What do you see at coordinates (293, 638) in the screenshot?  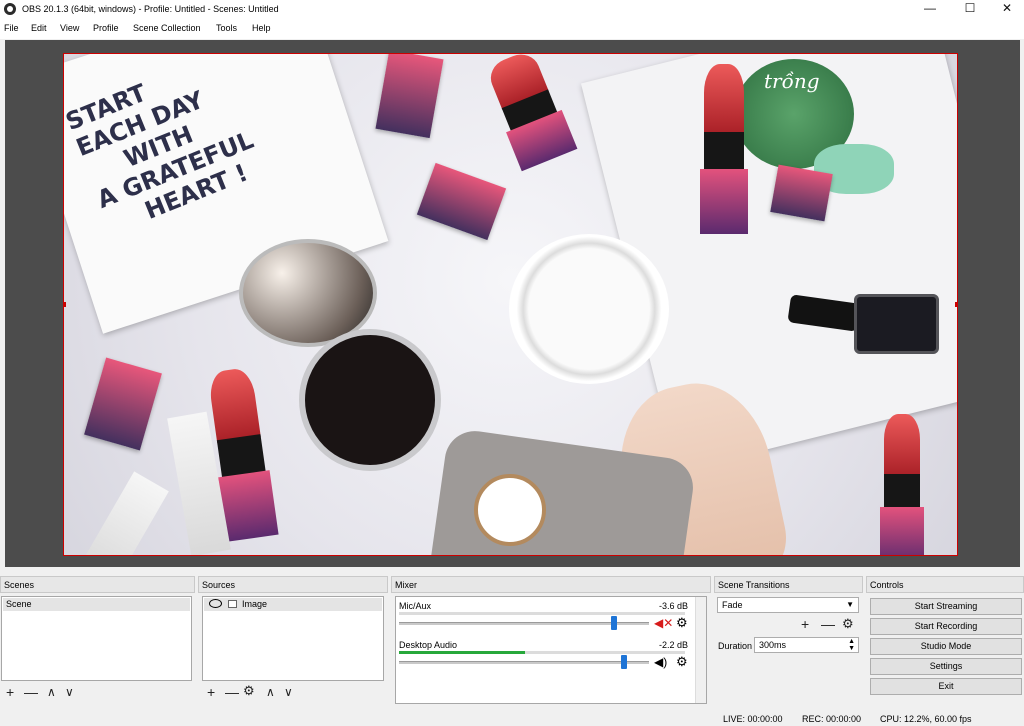 I see `sources-list: Image` at bounding box center [293, 638].